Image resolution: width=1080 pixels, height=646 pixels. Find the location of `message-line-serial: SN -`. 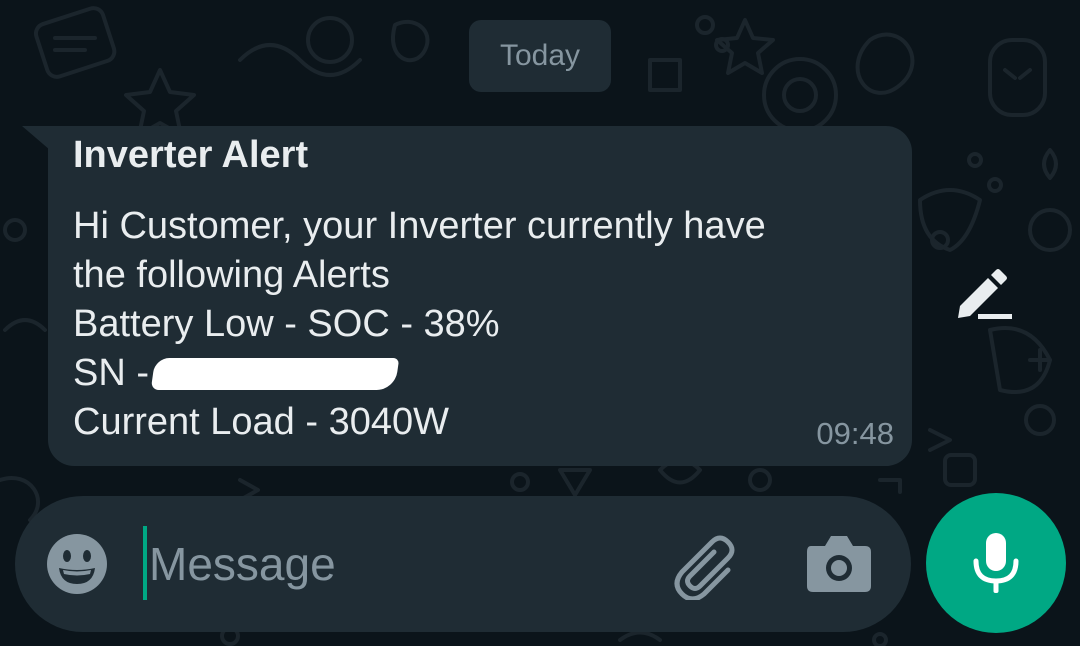

message-line-serial: SN - is located at coordinates (419, 373).